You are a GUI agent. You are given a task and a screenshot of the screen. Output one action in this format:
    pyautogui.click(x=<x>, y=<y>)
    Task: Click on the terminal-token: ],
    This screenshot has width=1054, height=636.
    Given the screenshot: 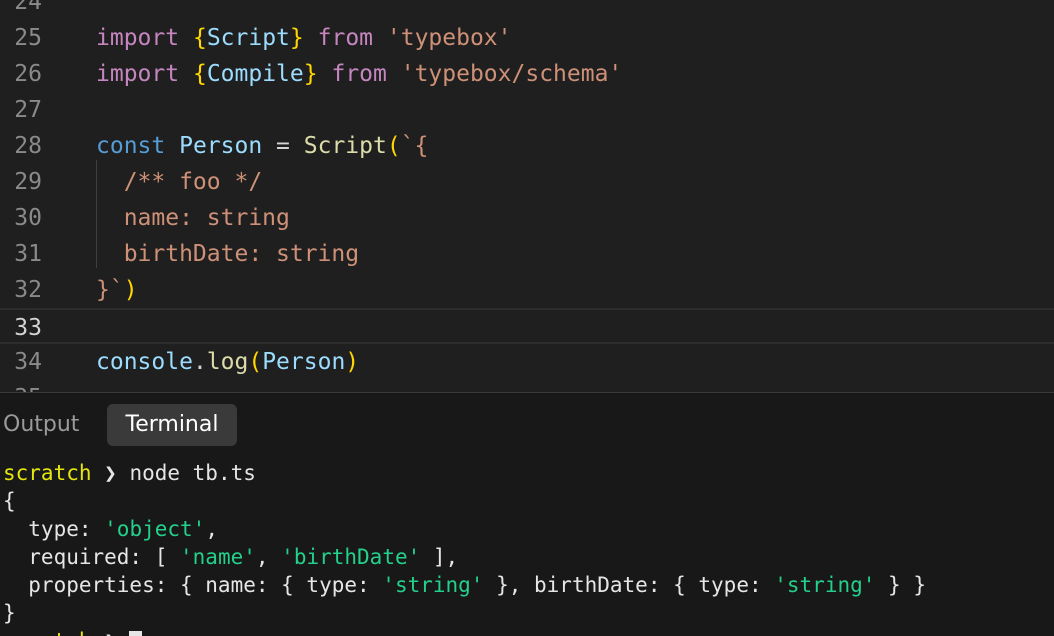 What is the action you would take?
    pyautogui.click(x=439, y=557)
    